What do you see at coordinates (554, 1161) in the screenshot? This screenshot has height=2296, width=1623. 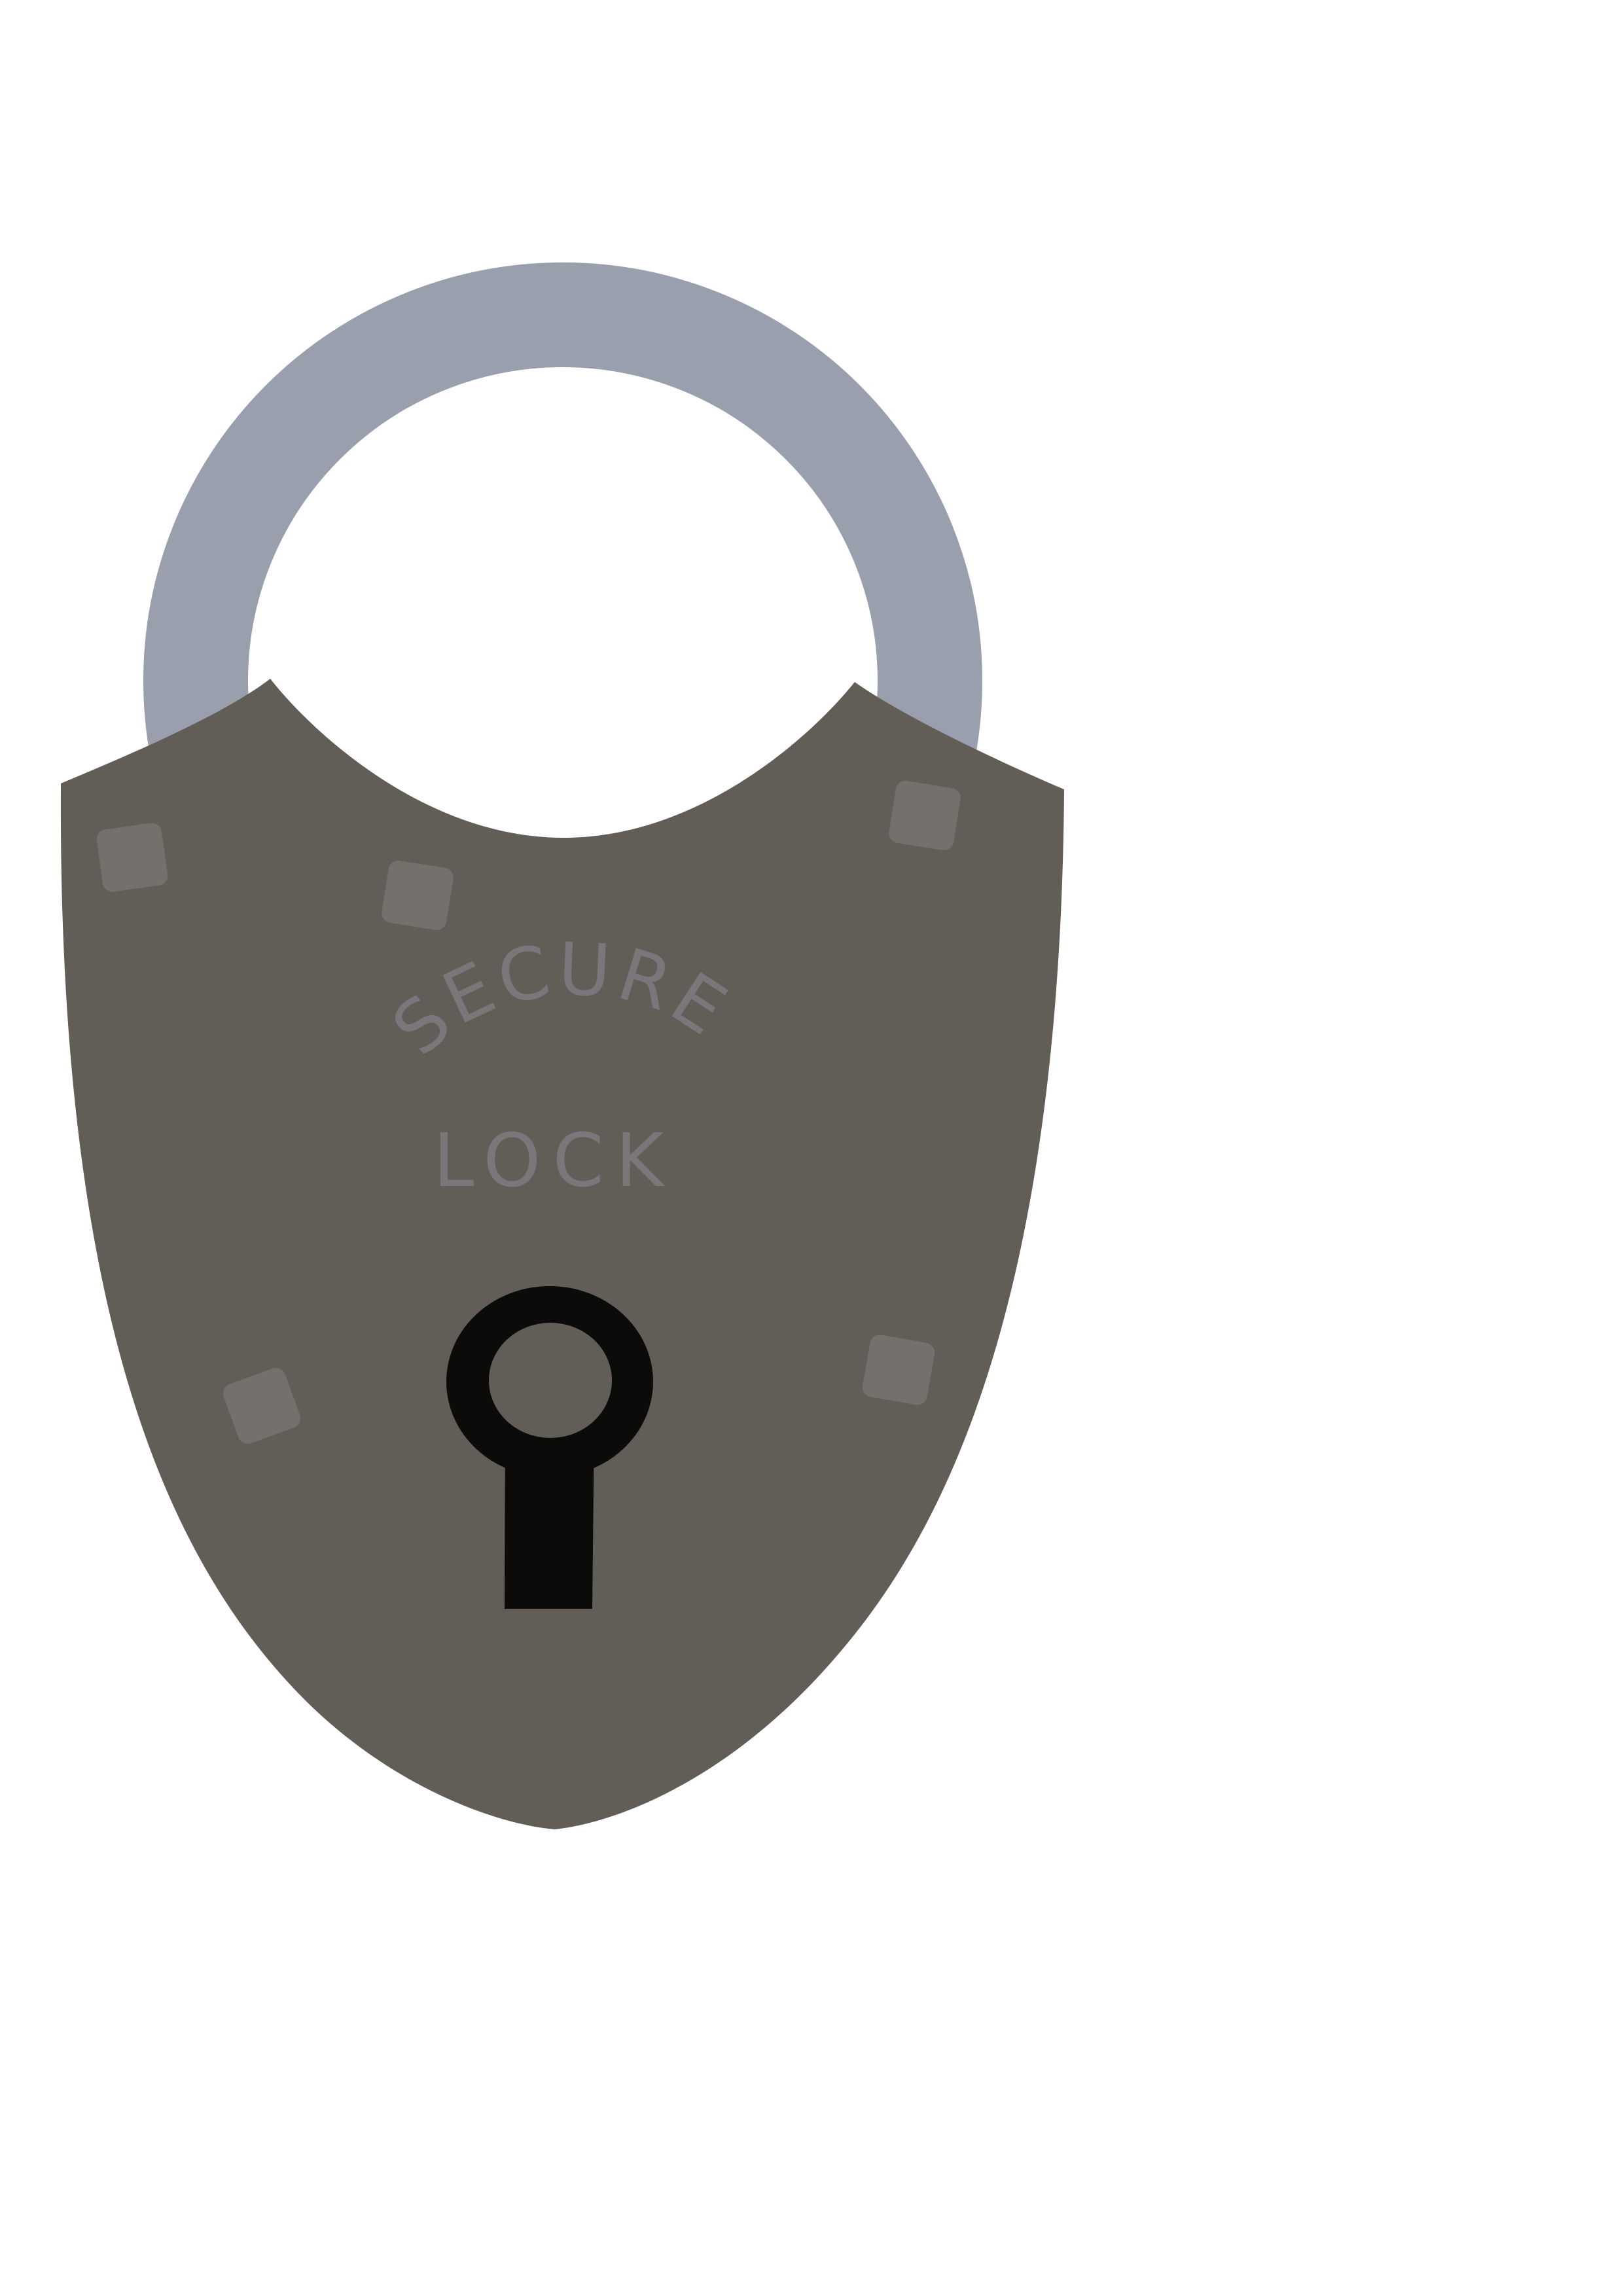 I see `lock-label-text: LOCK` at bounding box center [554, 1161].